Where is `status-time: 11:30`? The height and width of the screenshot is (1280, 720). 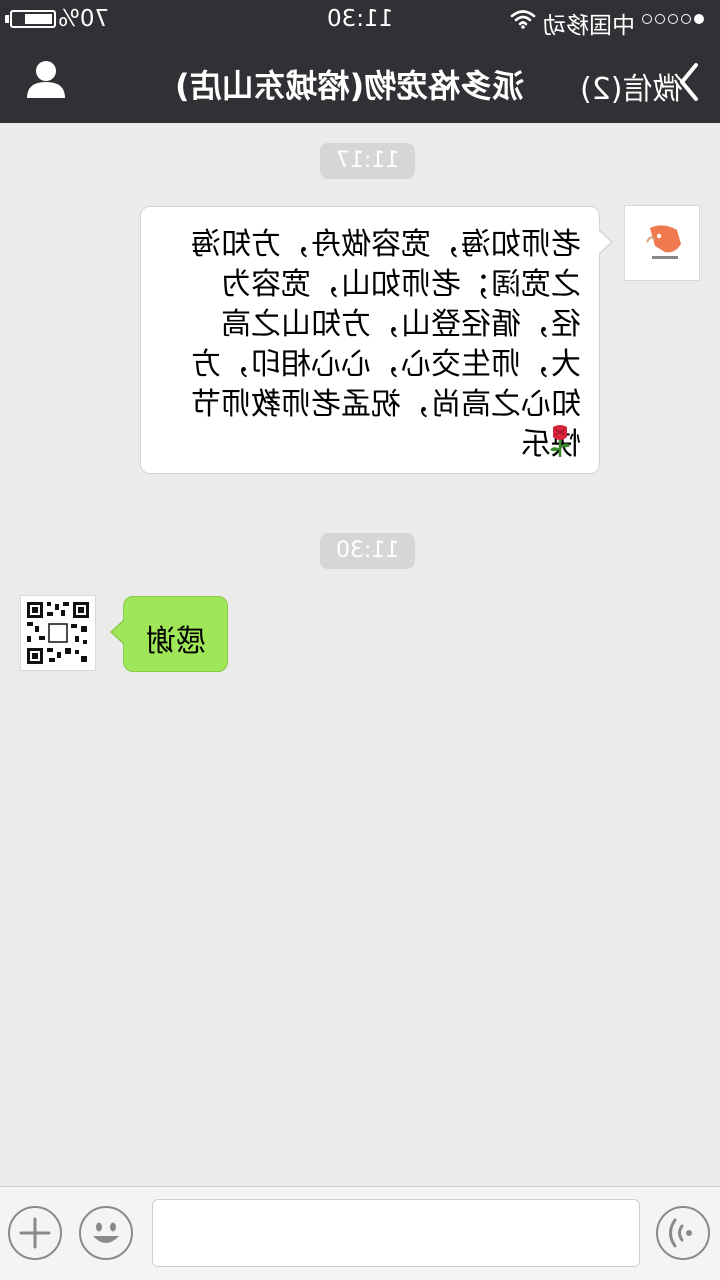 status-time: 11:30 is located at coordinates (360, 19).